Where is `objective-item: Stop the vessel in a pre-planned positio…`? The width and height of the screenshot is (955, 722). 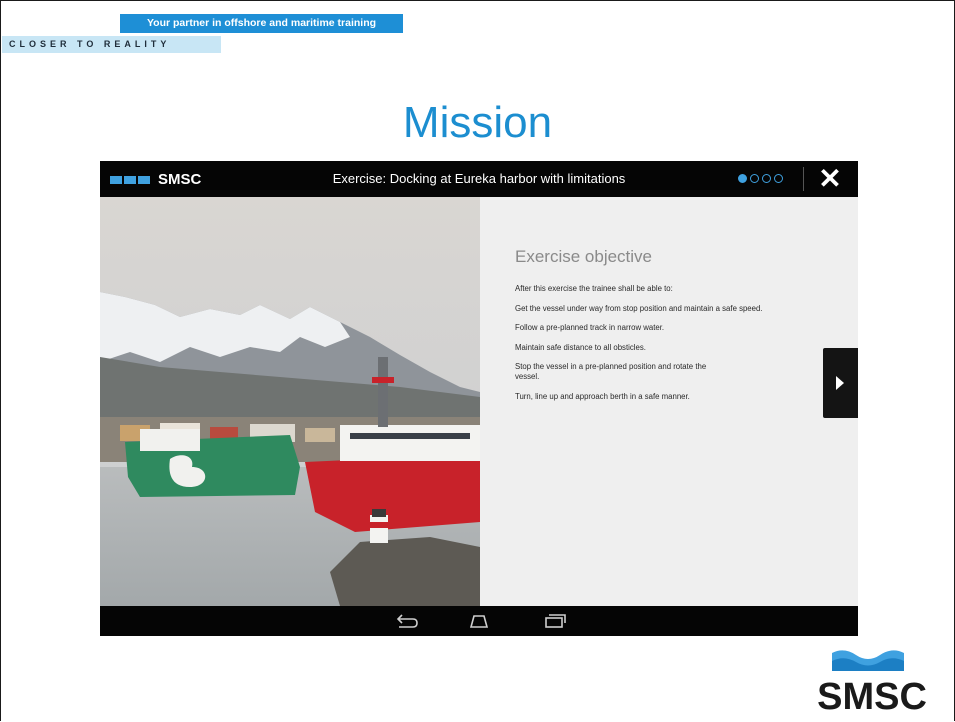 objective-item: Stop the vessel in a pre-planned positio… is located at coordinates (611, 371).